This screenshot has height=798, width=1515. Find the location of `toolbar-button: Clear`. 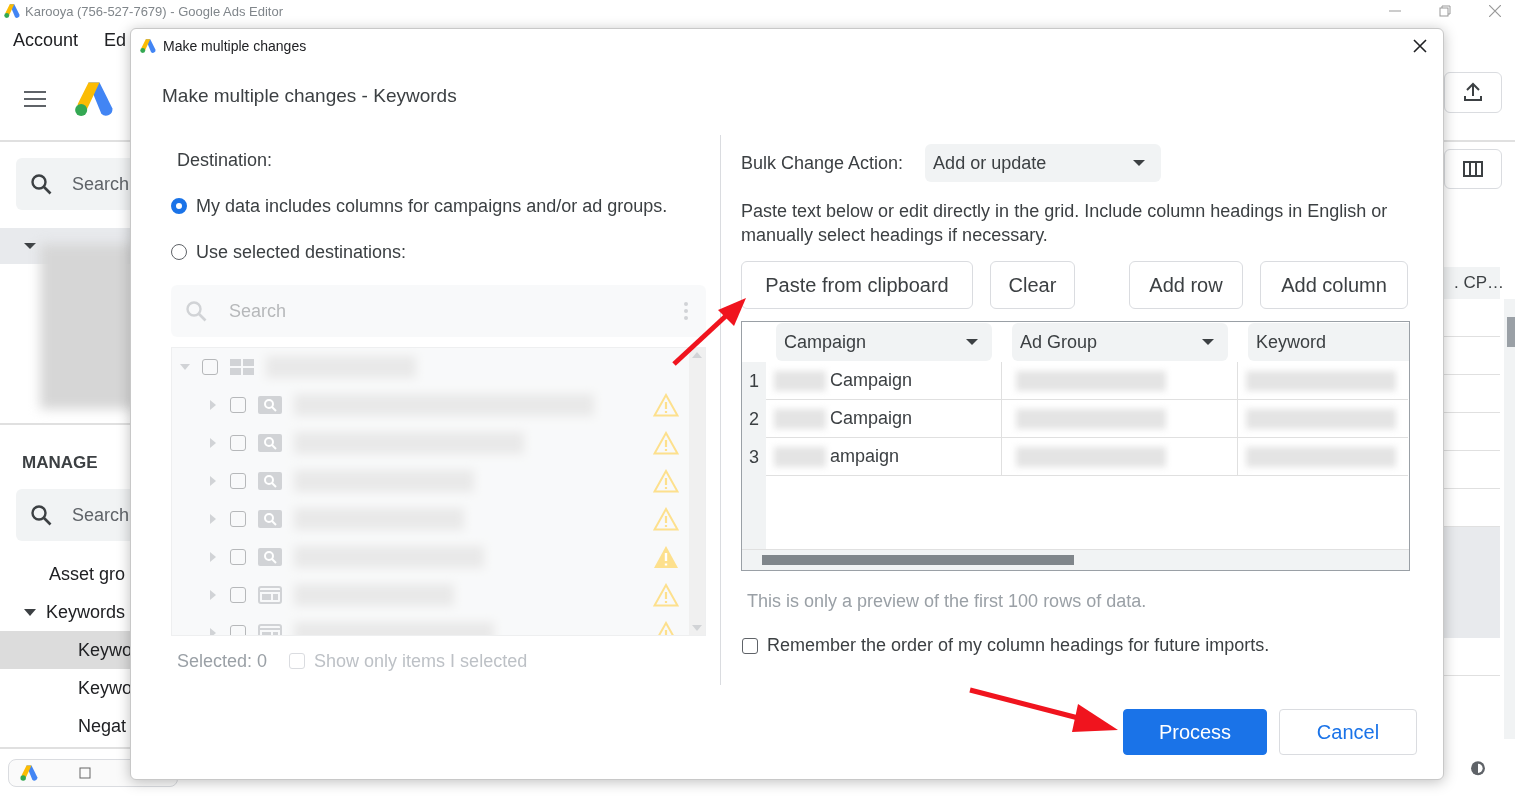

toolbar-button: Clear is located at coordinates (1032, 285).